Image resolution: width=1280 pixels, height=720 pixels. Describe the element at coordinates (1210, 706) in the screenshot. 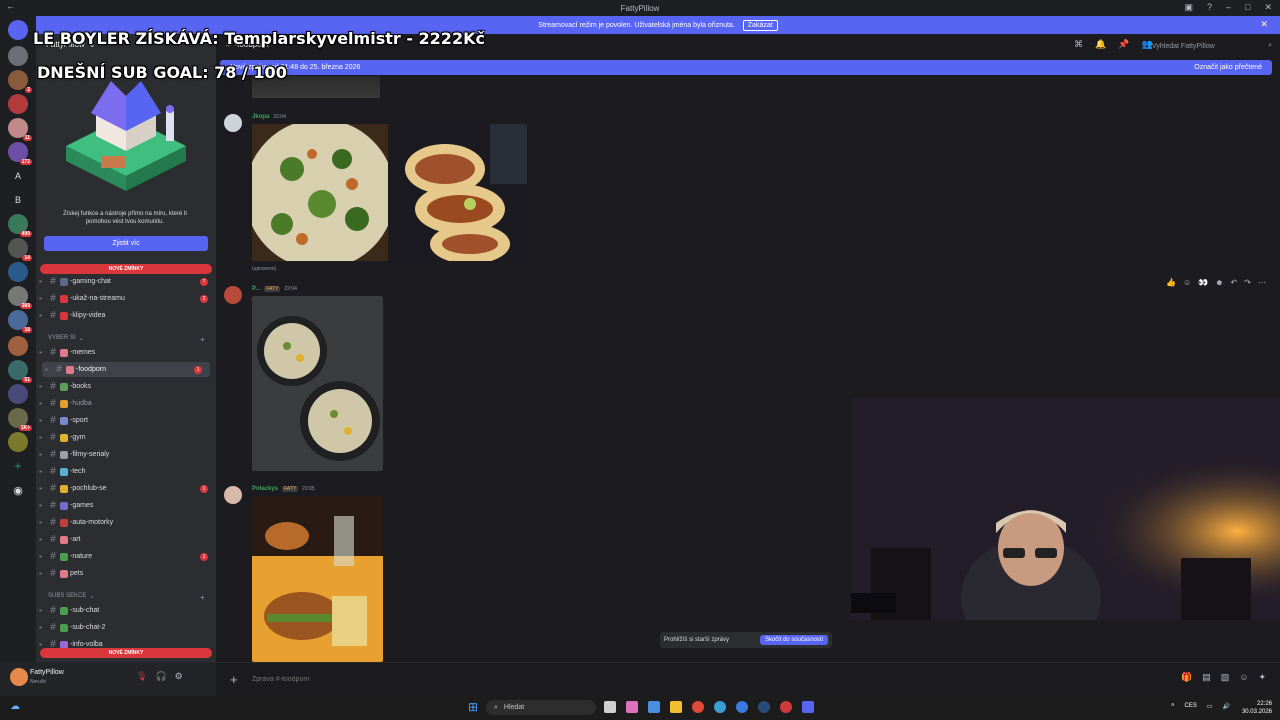

I see `network-icon: ▭` at that location.